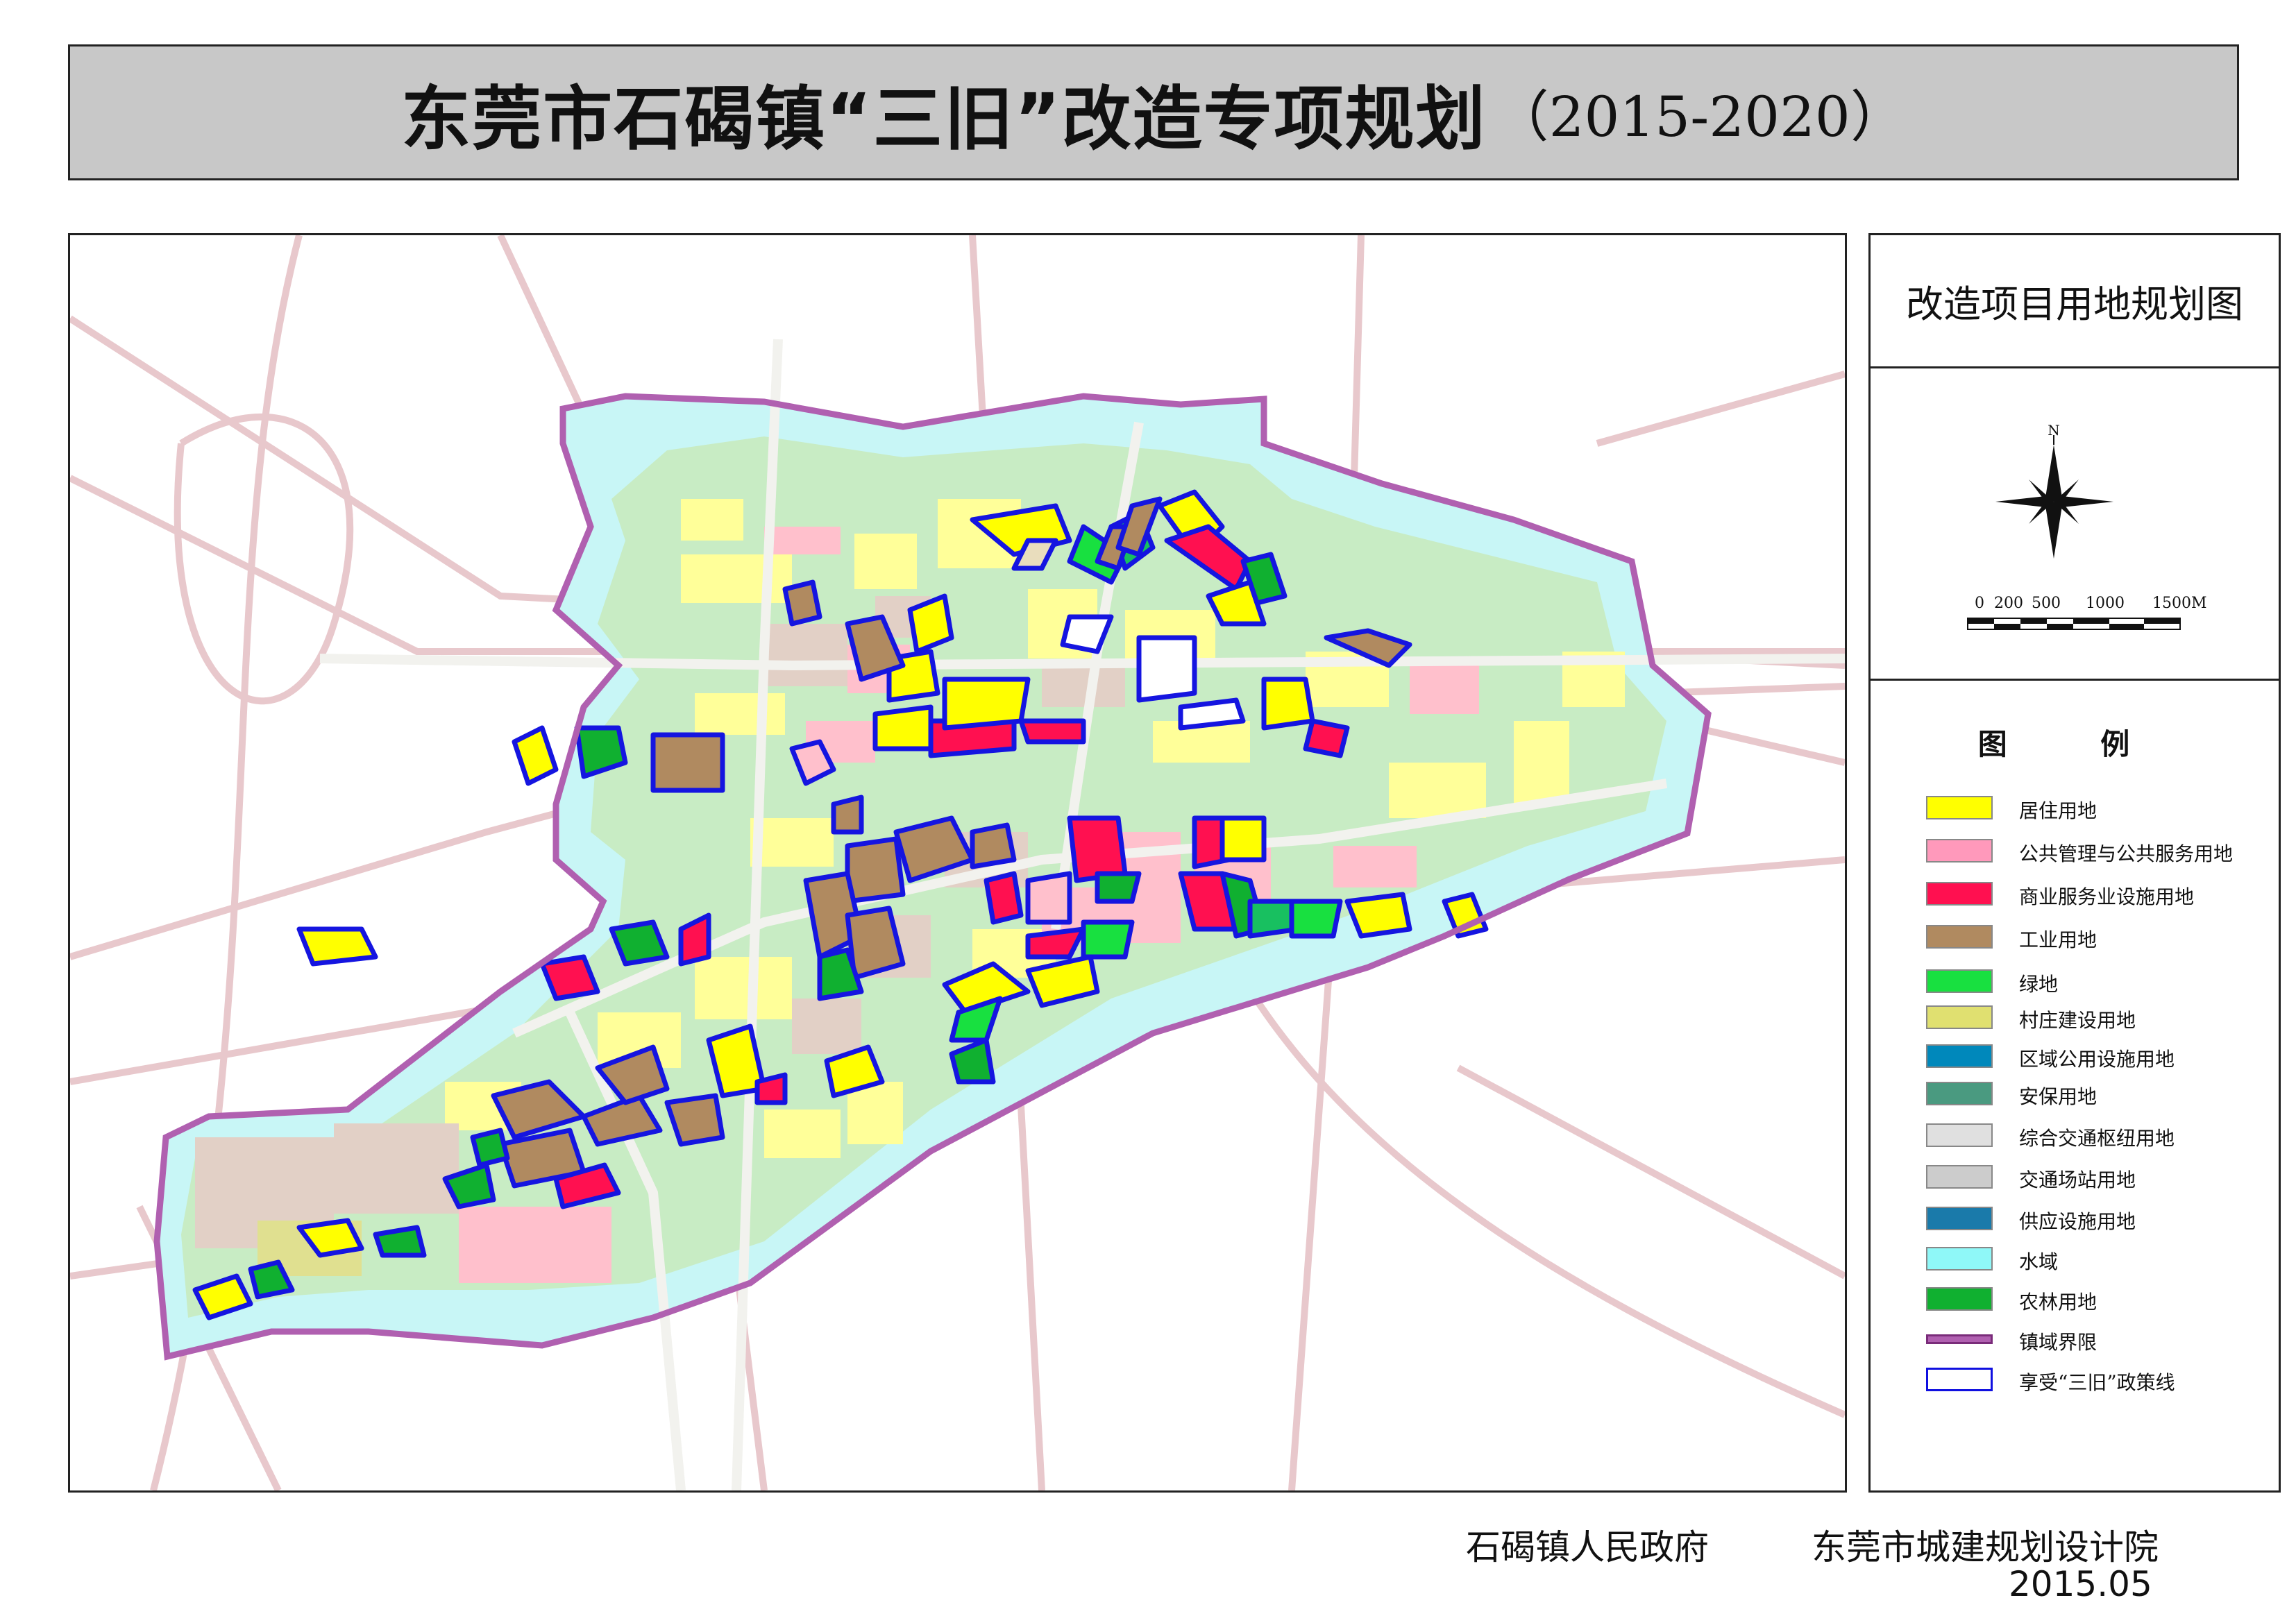  I want to click on legend-label: 安保用地, so click(2058, 1096).